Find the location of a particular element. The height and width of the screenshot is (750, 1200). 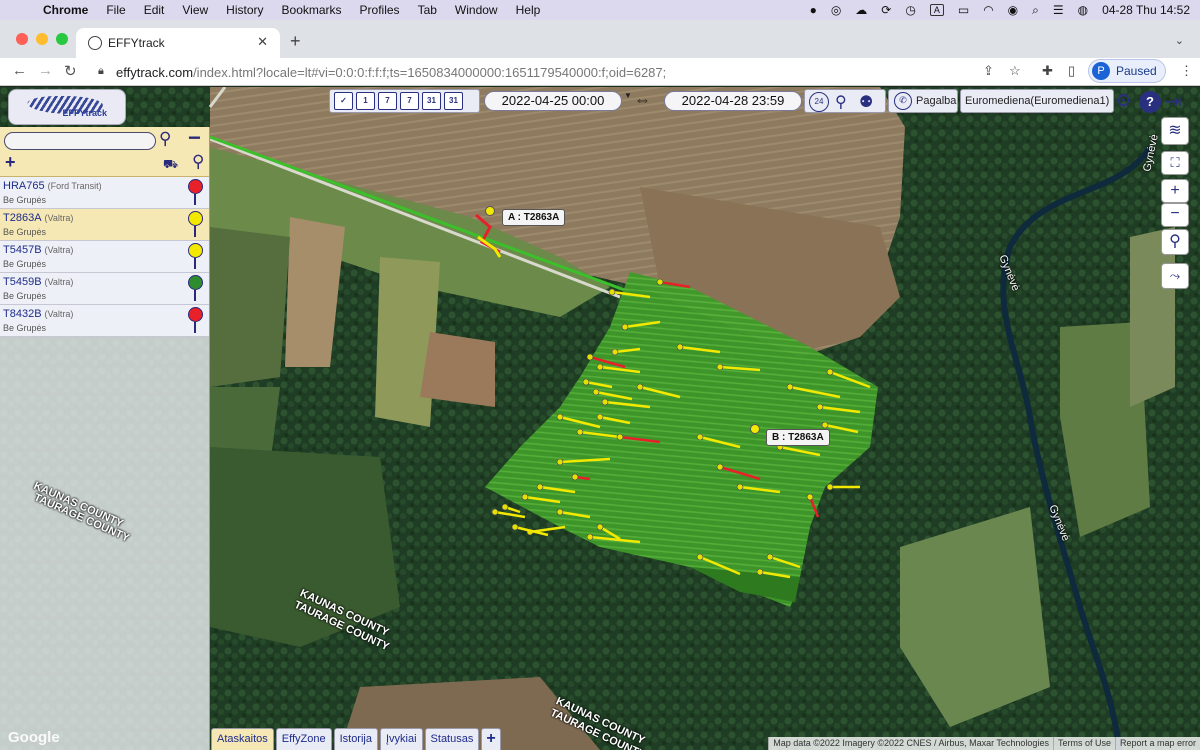

track-end-marker is located at coordinates (755, 429).